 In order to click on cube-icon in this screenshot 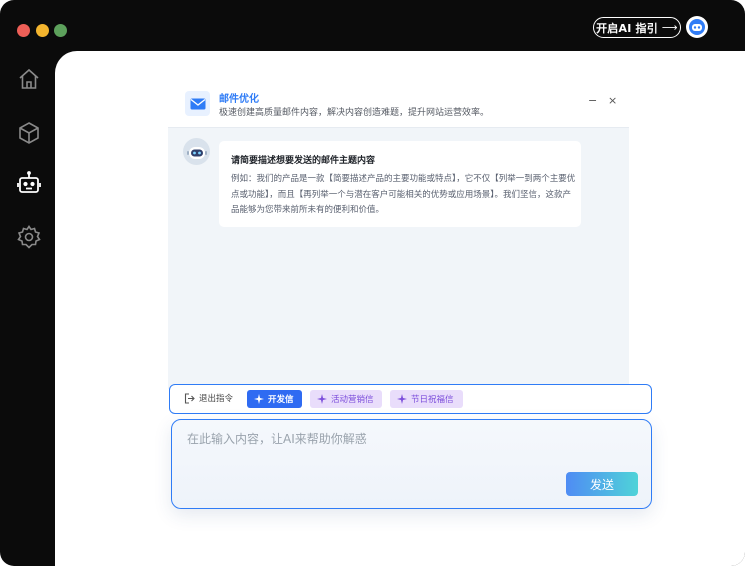, I will do `click(29, 133)`.